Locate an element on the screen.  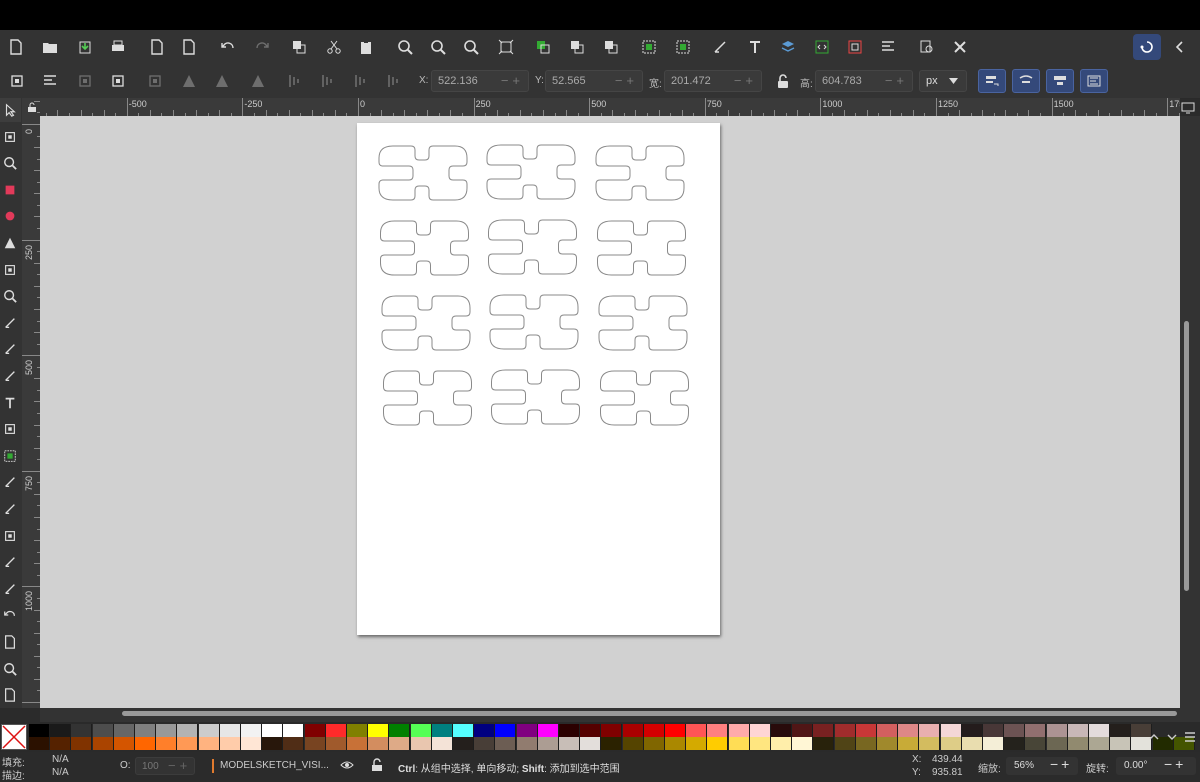
scale-corners-button is located at coordinates (1026, 81).